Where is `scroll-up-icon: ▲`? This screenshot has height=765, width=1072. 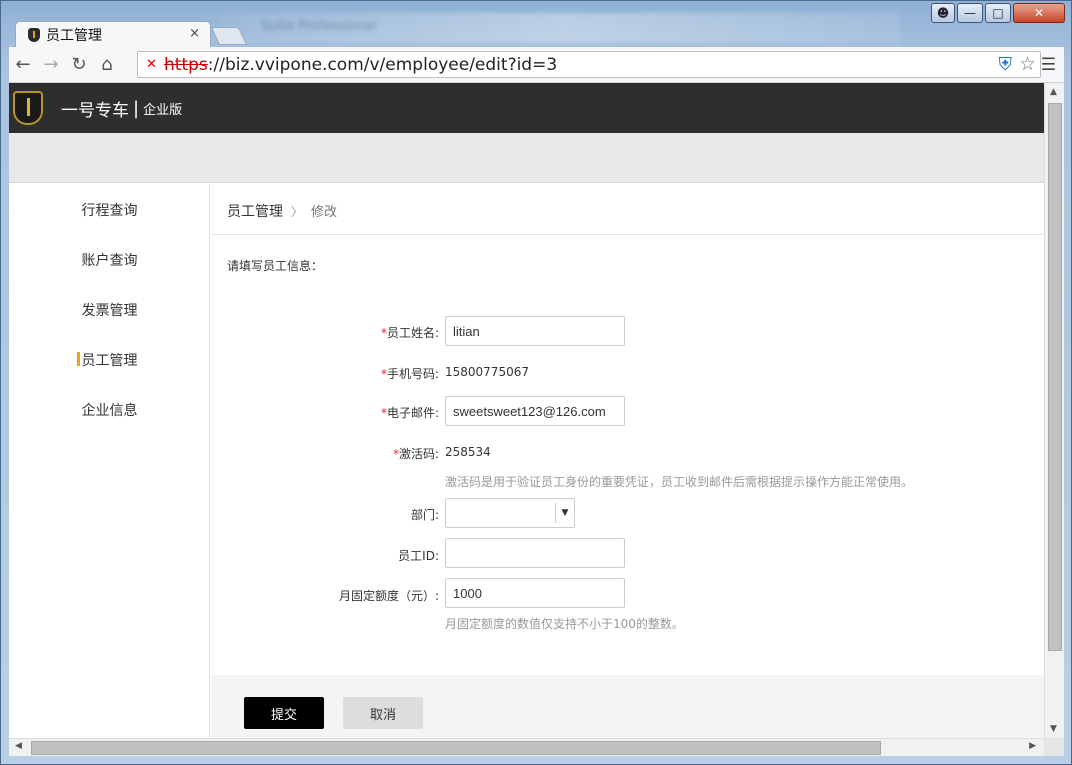
scroll-up-icon: ▲ is located at coordinates (1053, 92).